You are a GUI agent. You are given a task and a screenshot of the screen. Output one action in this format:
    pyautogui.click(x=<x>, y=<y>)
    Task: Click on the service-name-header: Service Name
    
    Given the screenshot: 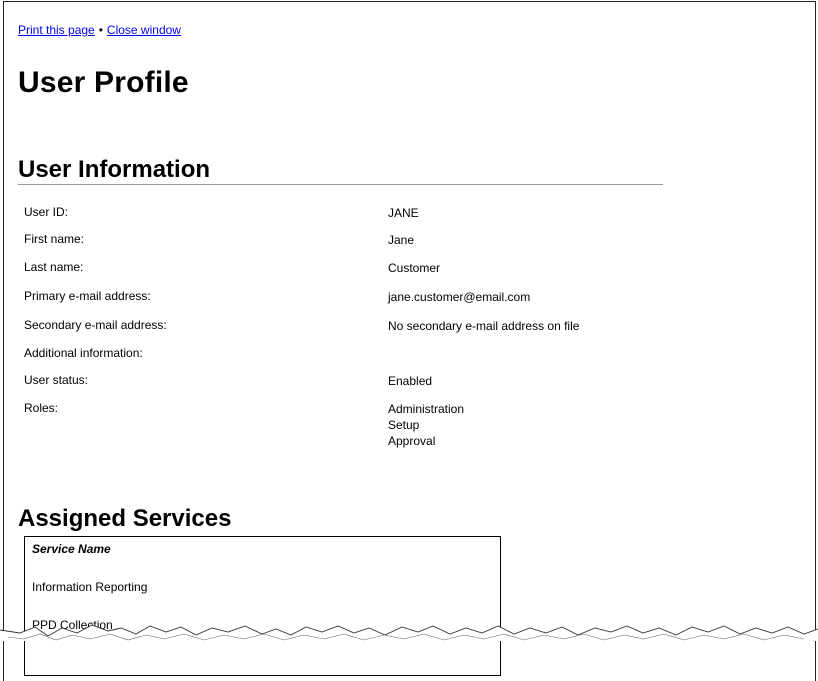 What is the action you would take?
    pyautogui.click(x=71, y=549)
    